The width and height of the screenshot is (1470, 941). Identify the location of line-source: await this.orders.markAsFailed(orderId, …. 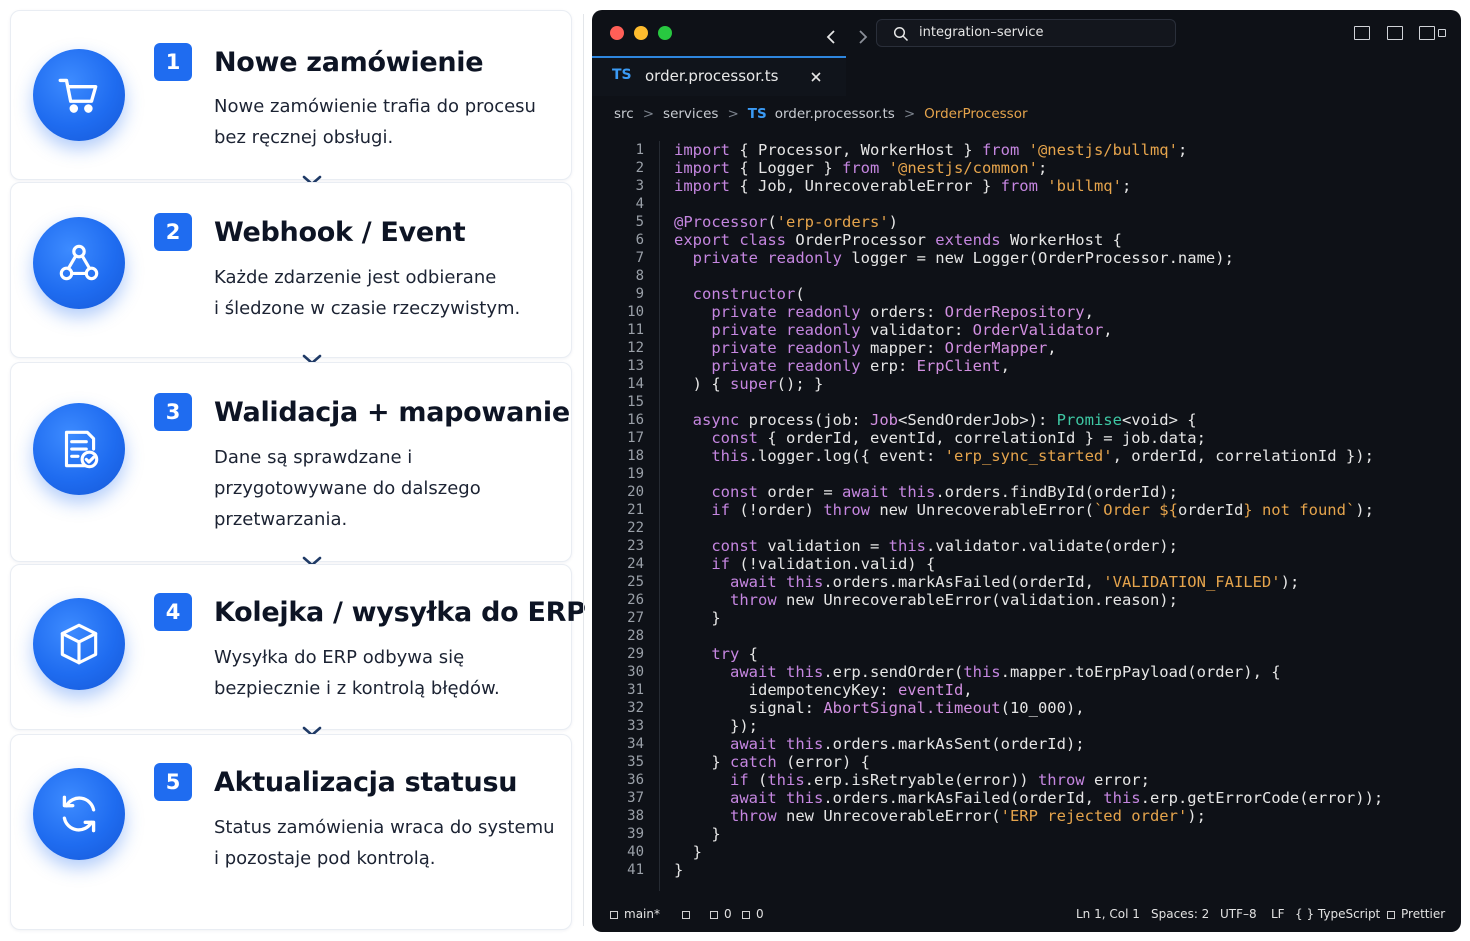
(1057, 798).